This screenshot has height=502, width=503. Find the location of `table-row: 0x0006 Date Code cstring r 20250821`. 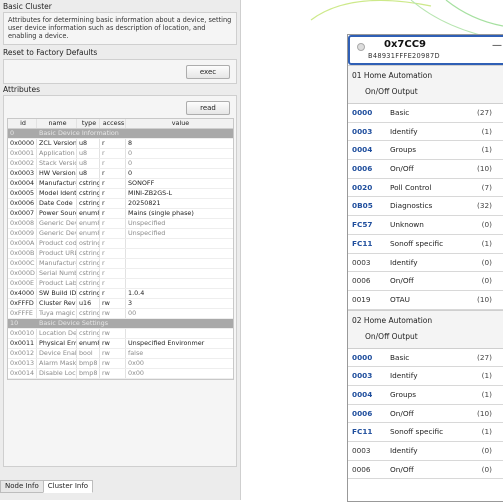

table-row: 0x0006 Date Code cstring r 20250821 is located at coordinates (120, 204).